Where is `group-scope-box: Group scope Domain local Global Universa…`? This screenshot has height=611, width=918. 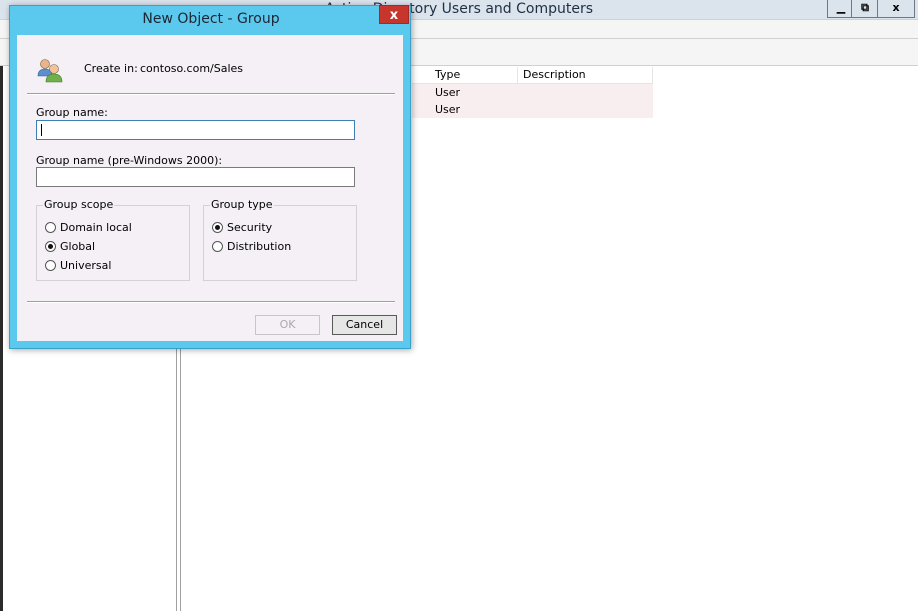
group-scope-box: Group scope Domain local Global Universa… is located at coordinates (113, 239).